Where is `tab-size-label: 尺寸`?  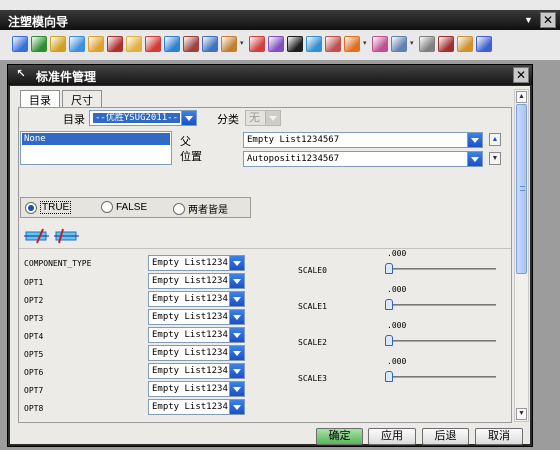
tab-size-label: 尺寸 is located at coordinates (82, 101).